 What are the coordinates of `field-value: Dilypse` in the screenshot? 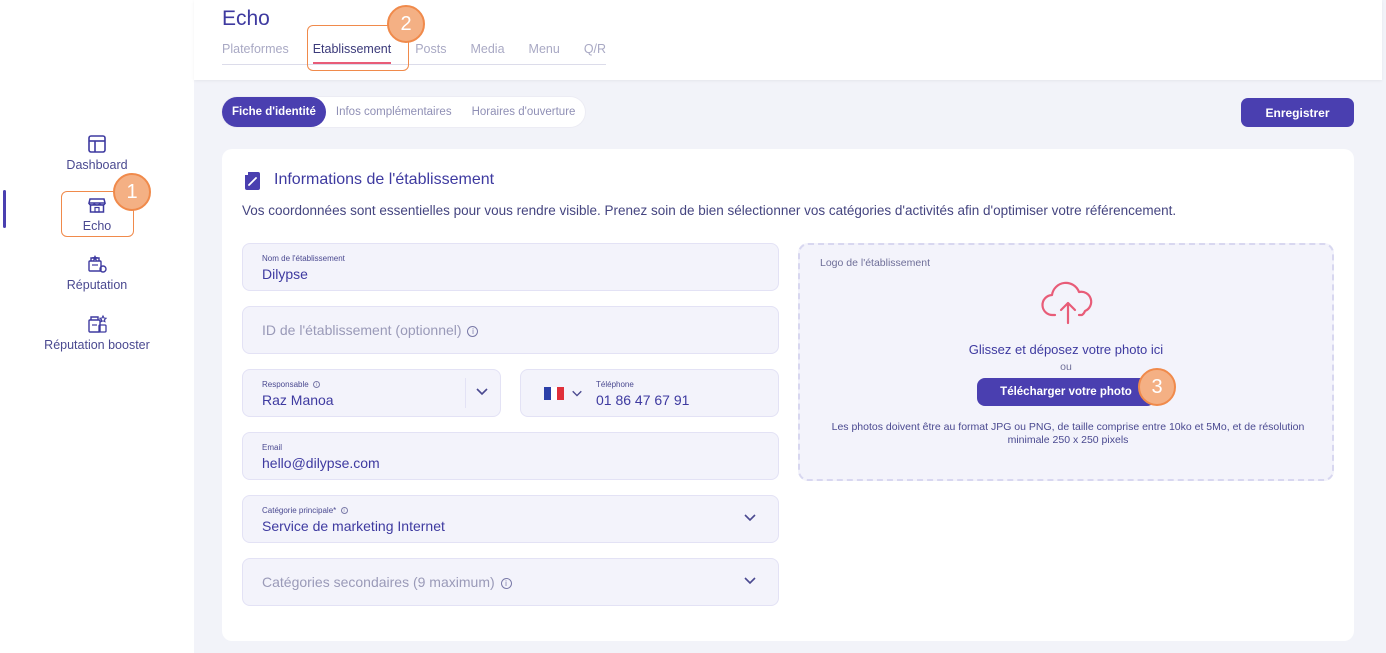 It's located at (285, 274).